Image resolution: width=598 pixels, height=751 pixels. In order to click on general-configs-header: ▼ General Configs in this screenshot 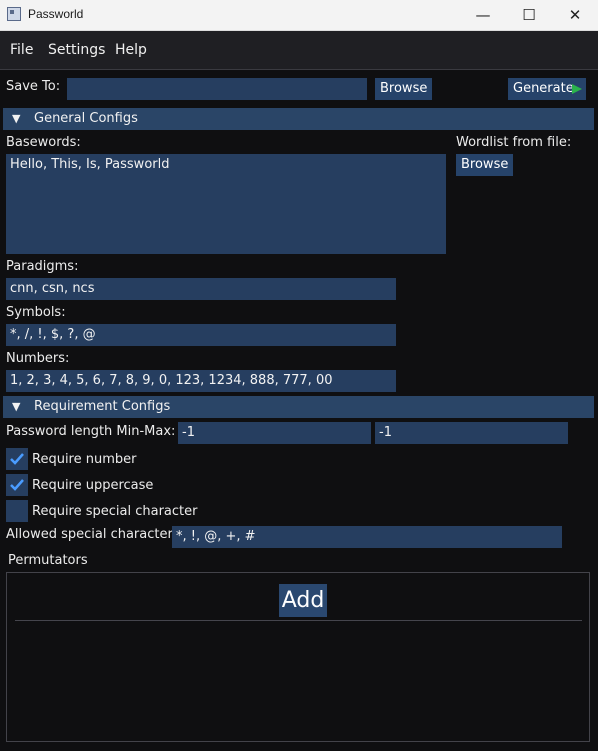, I will do `click(298, 119)`.